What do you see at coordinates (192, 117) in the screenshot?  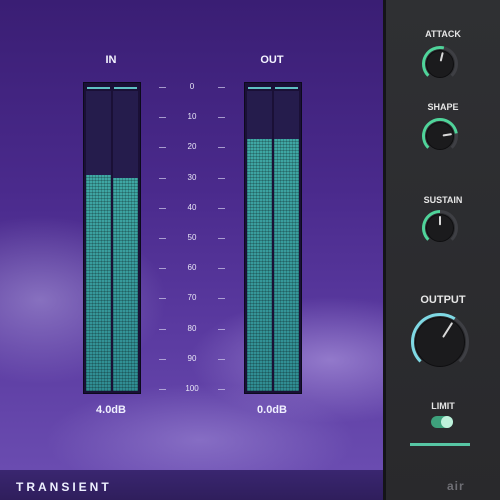 I see `scale-label: 10` at bounding box center [192, 117].